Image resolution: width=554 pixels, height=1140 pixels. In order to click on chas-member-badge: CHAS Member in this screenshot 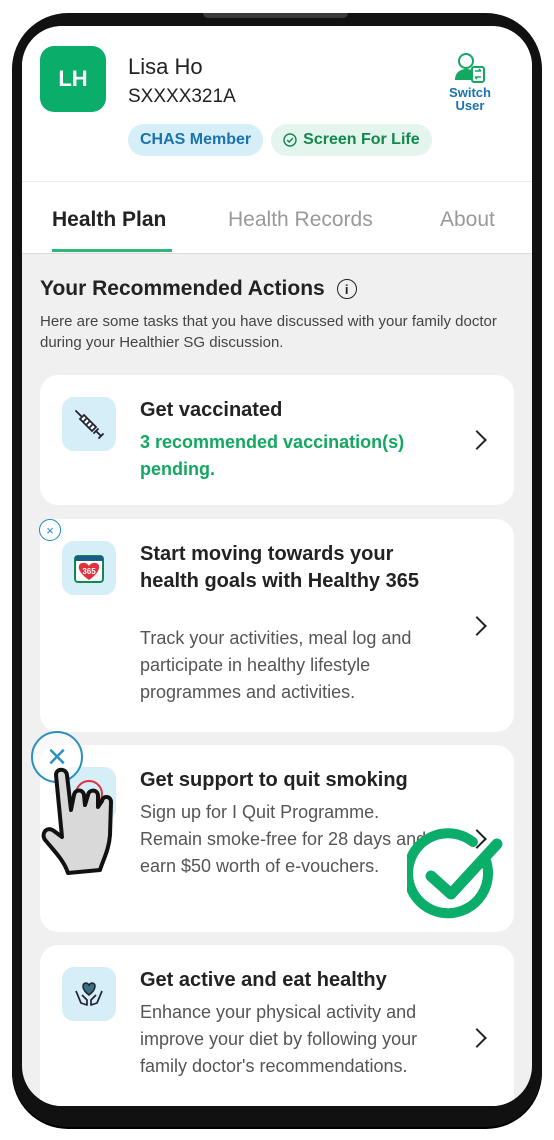, I will do `click(196, 140)`.